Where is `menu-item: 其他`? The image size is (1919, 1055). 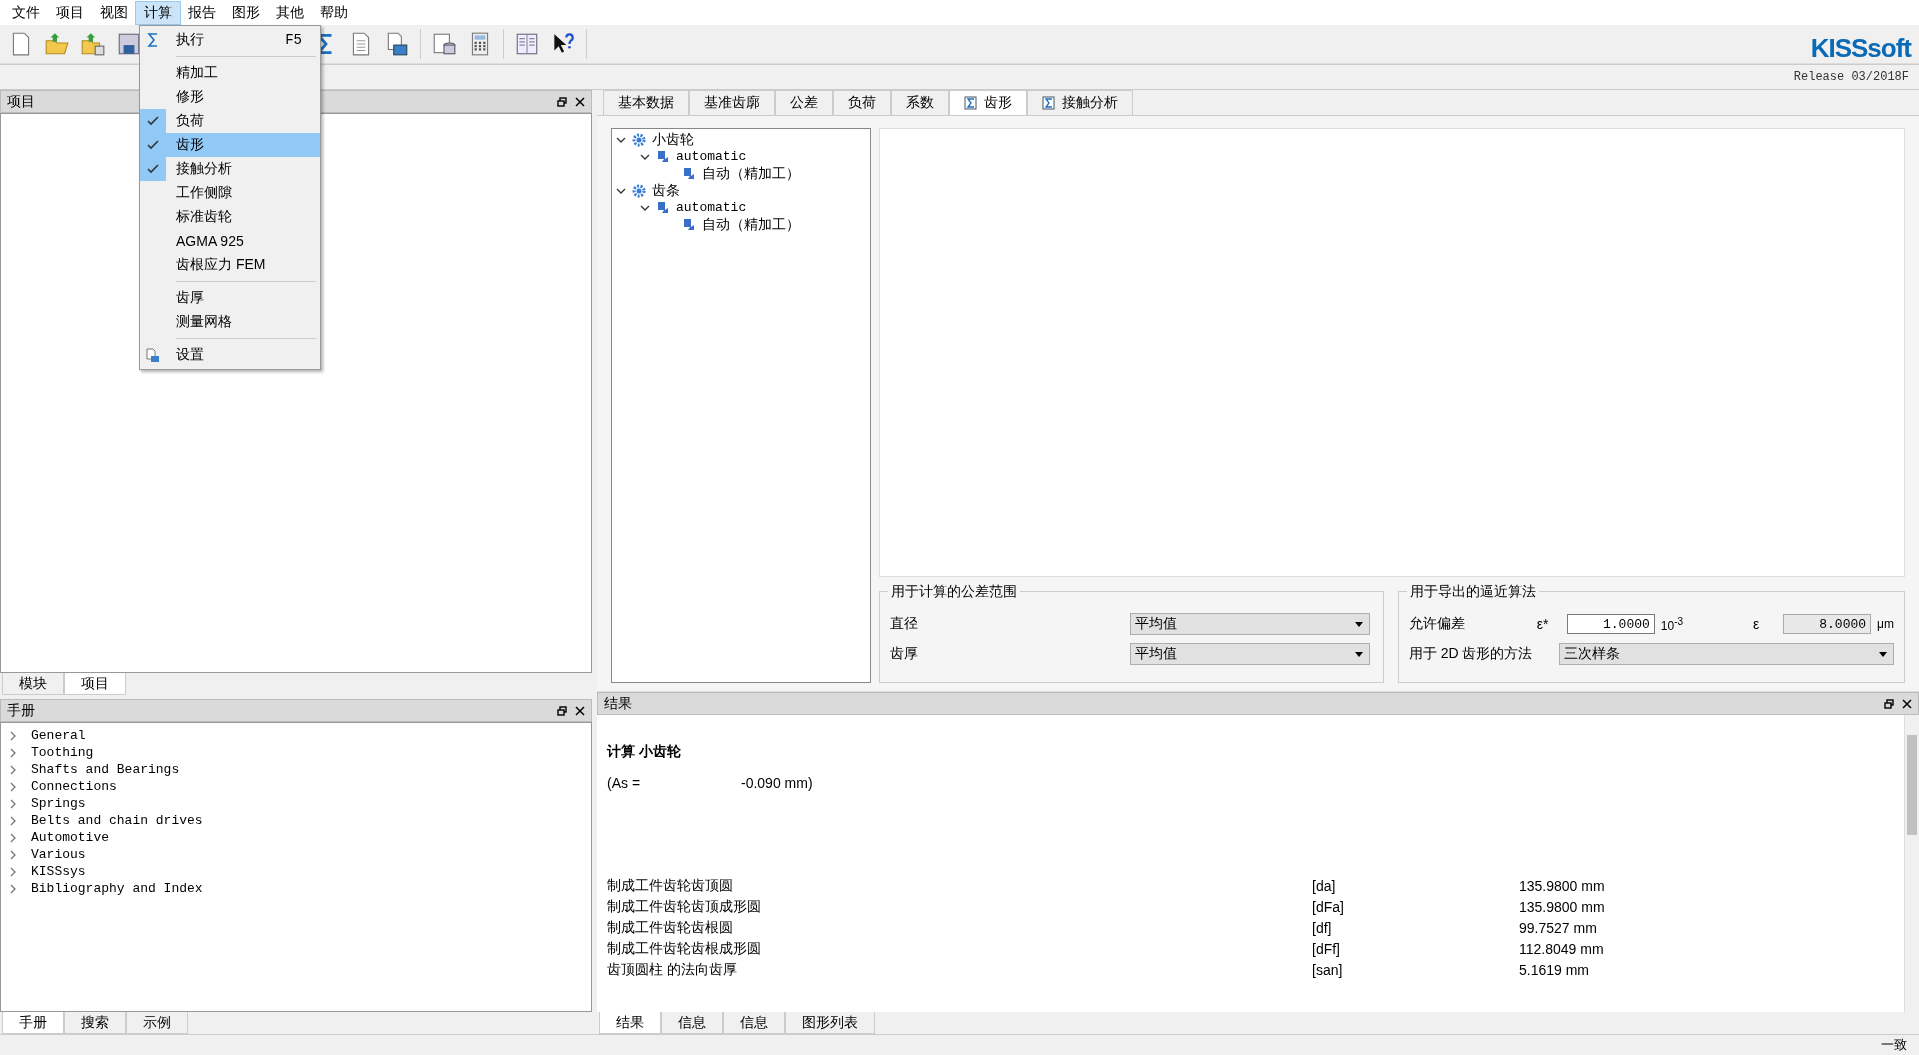 menu-item: 其他 is located at coordinates (290, 12).